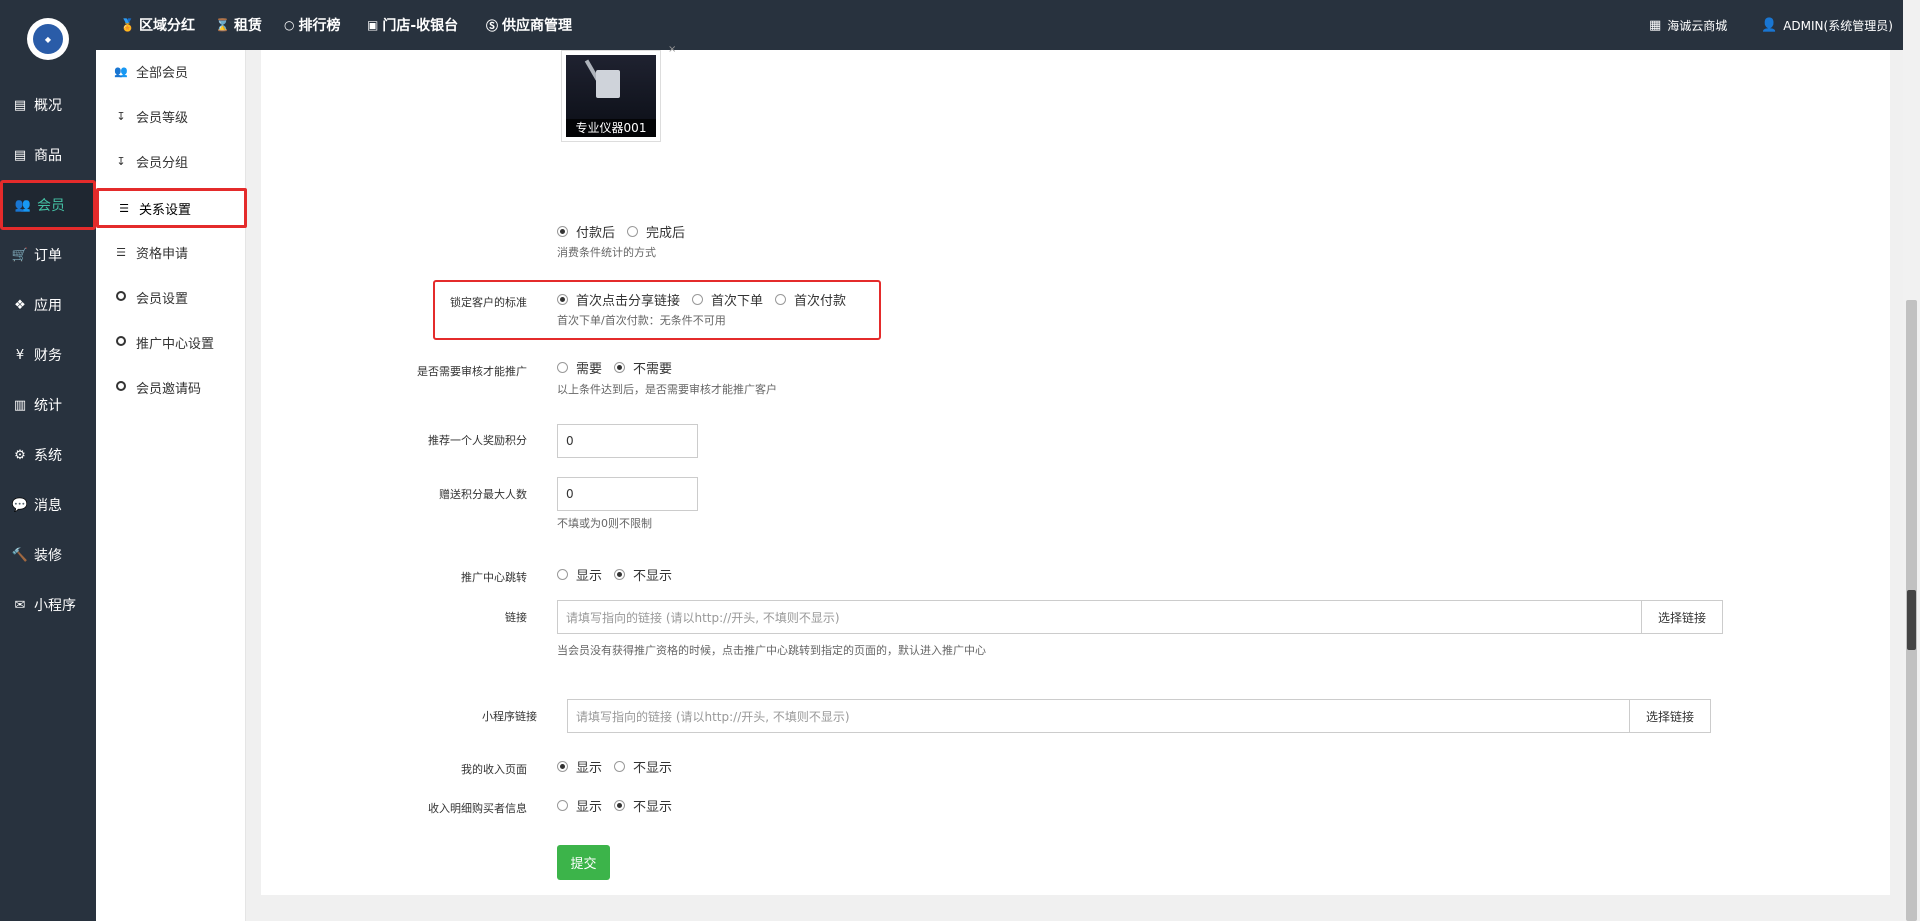  Describe the element at coordinates (171, 116) in the screenshot. I see `subnav-member-levels: ↧ 会员等级` at that location.